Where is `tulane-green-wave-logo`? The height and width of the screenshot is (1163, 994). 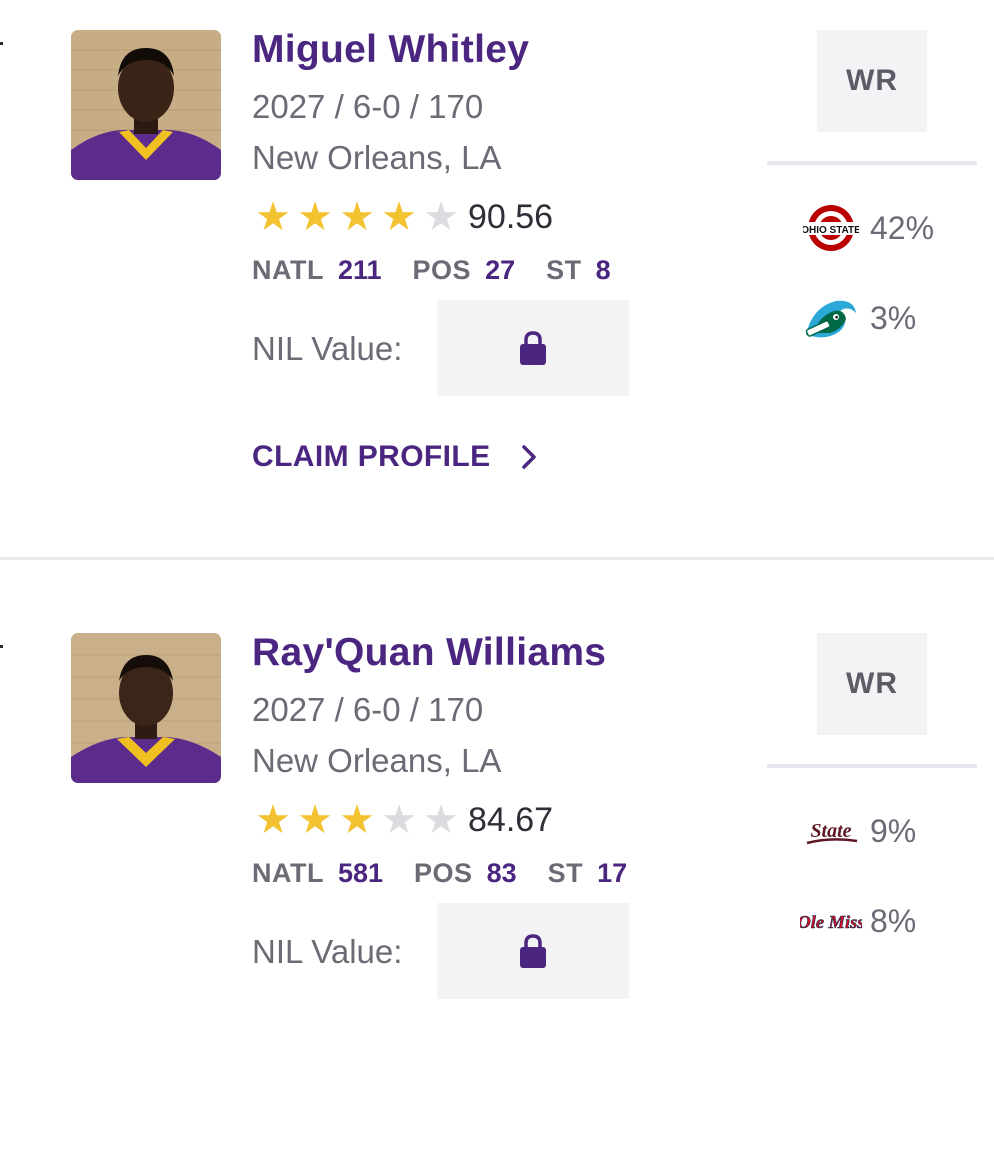 tulane-green-wave-logo is located at coordinates (831, 318).